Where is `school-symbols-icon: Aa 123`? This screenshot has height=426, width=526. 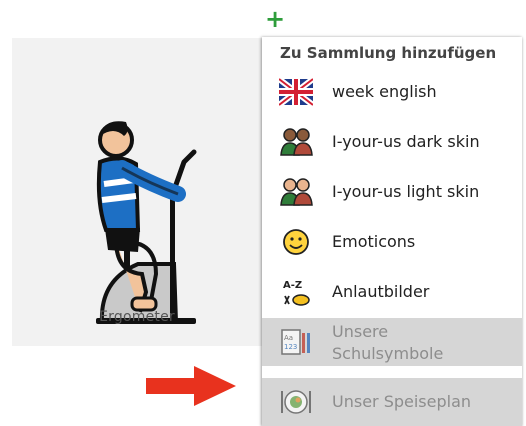
school-symbols-icon: Aa 123 is located at coordinates (295, 342).